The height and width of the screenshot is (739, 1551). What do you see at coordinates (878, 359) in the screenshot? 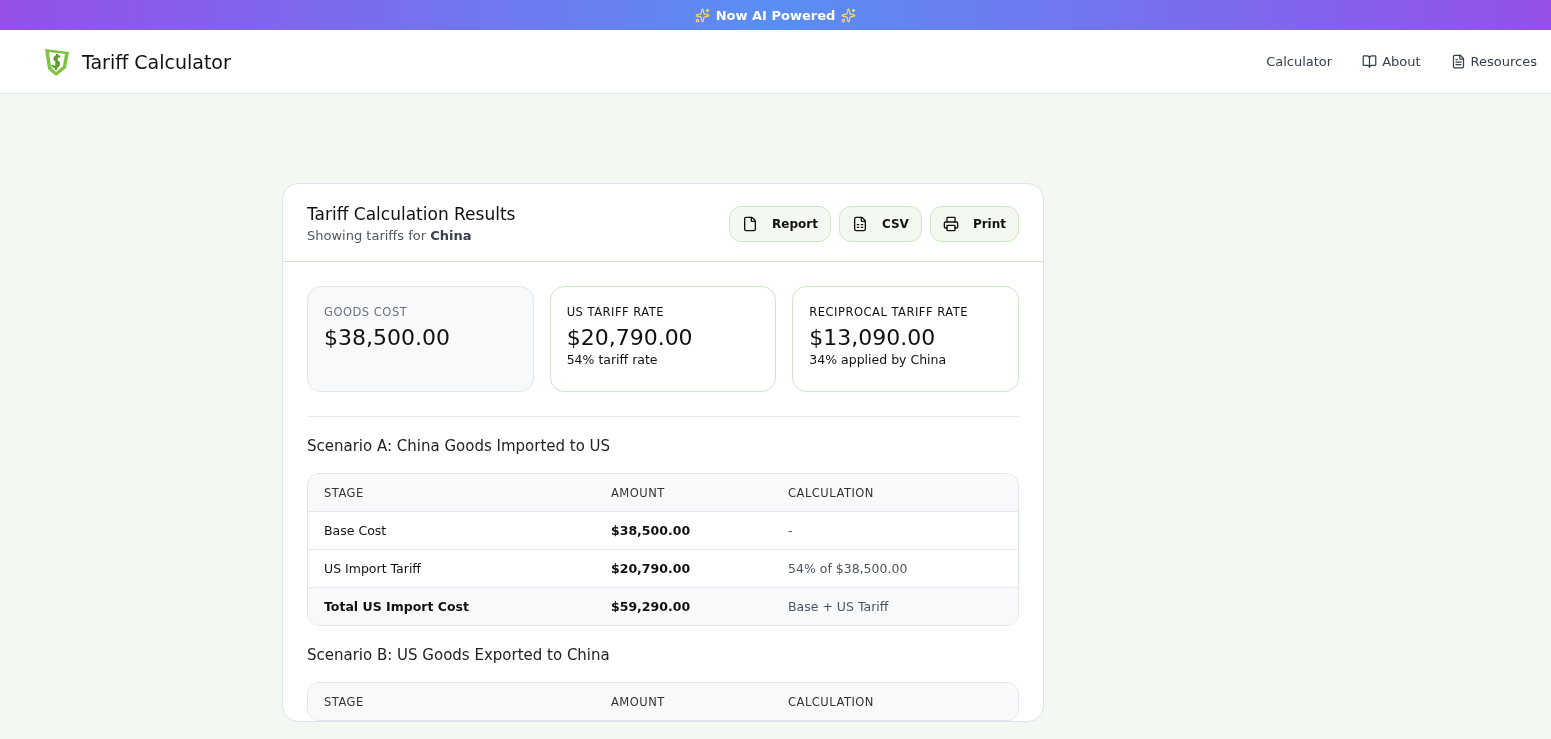
I see `summary-note: 34% applied by China` at bounding box center [878, 359].